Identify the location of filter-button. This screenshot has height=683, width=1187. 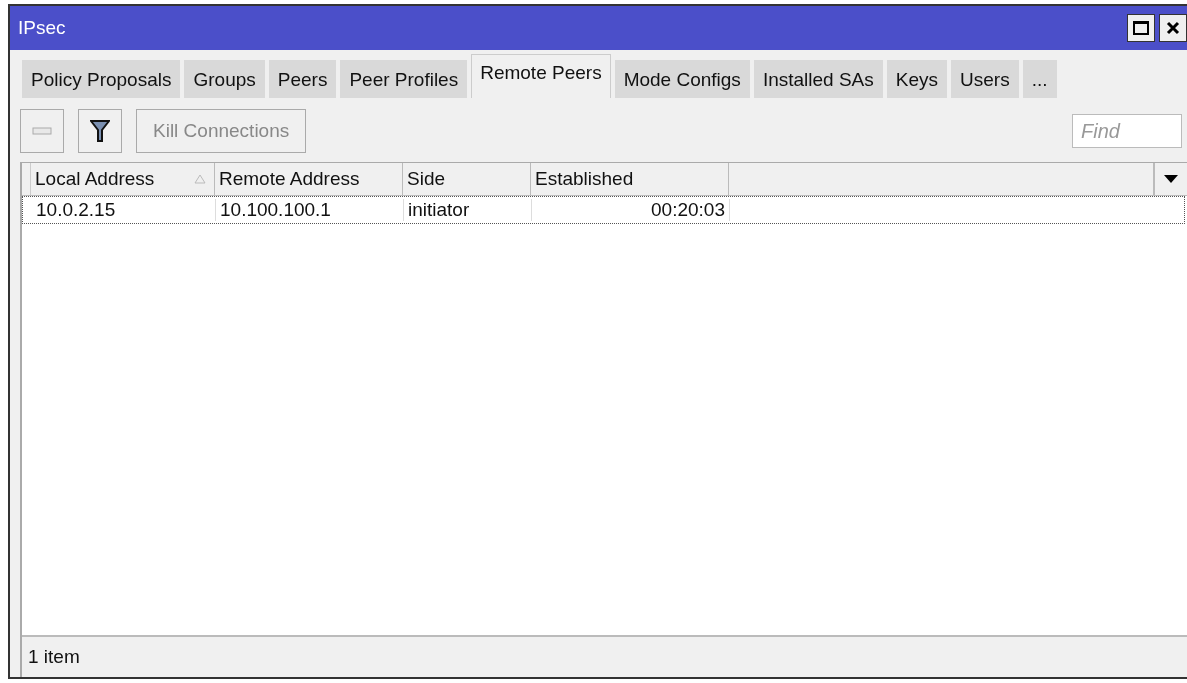
(100, 131).